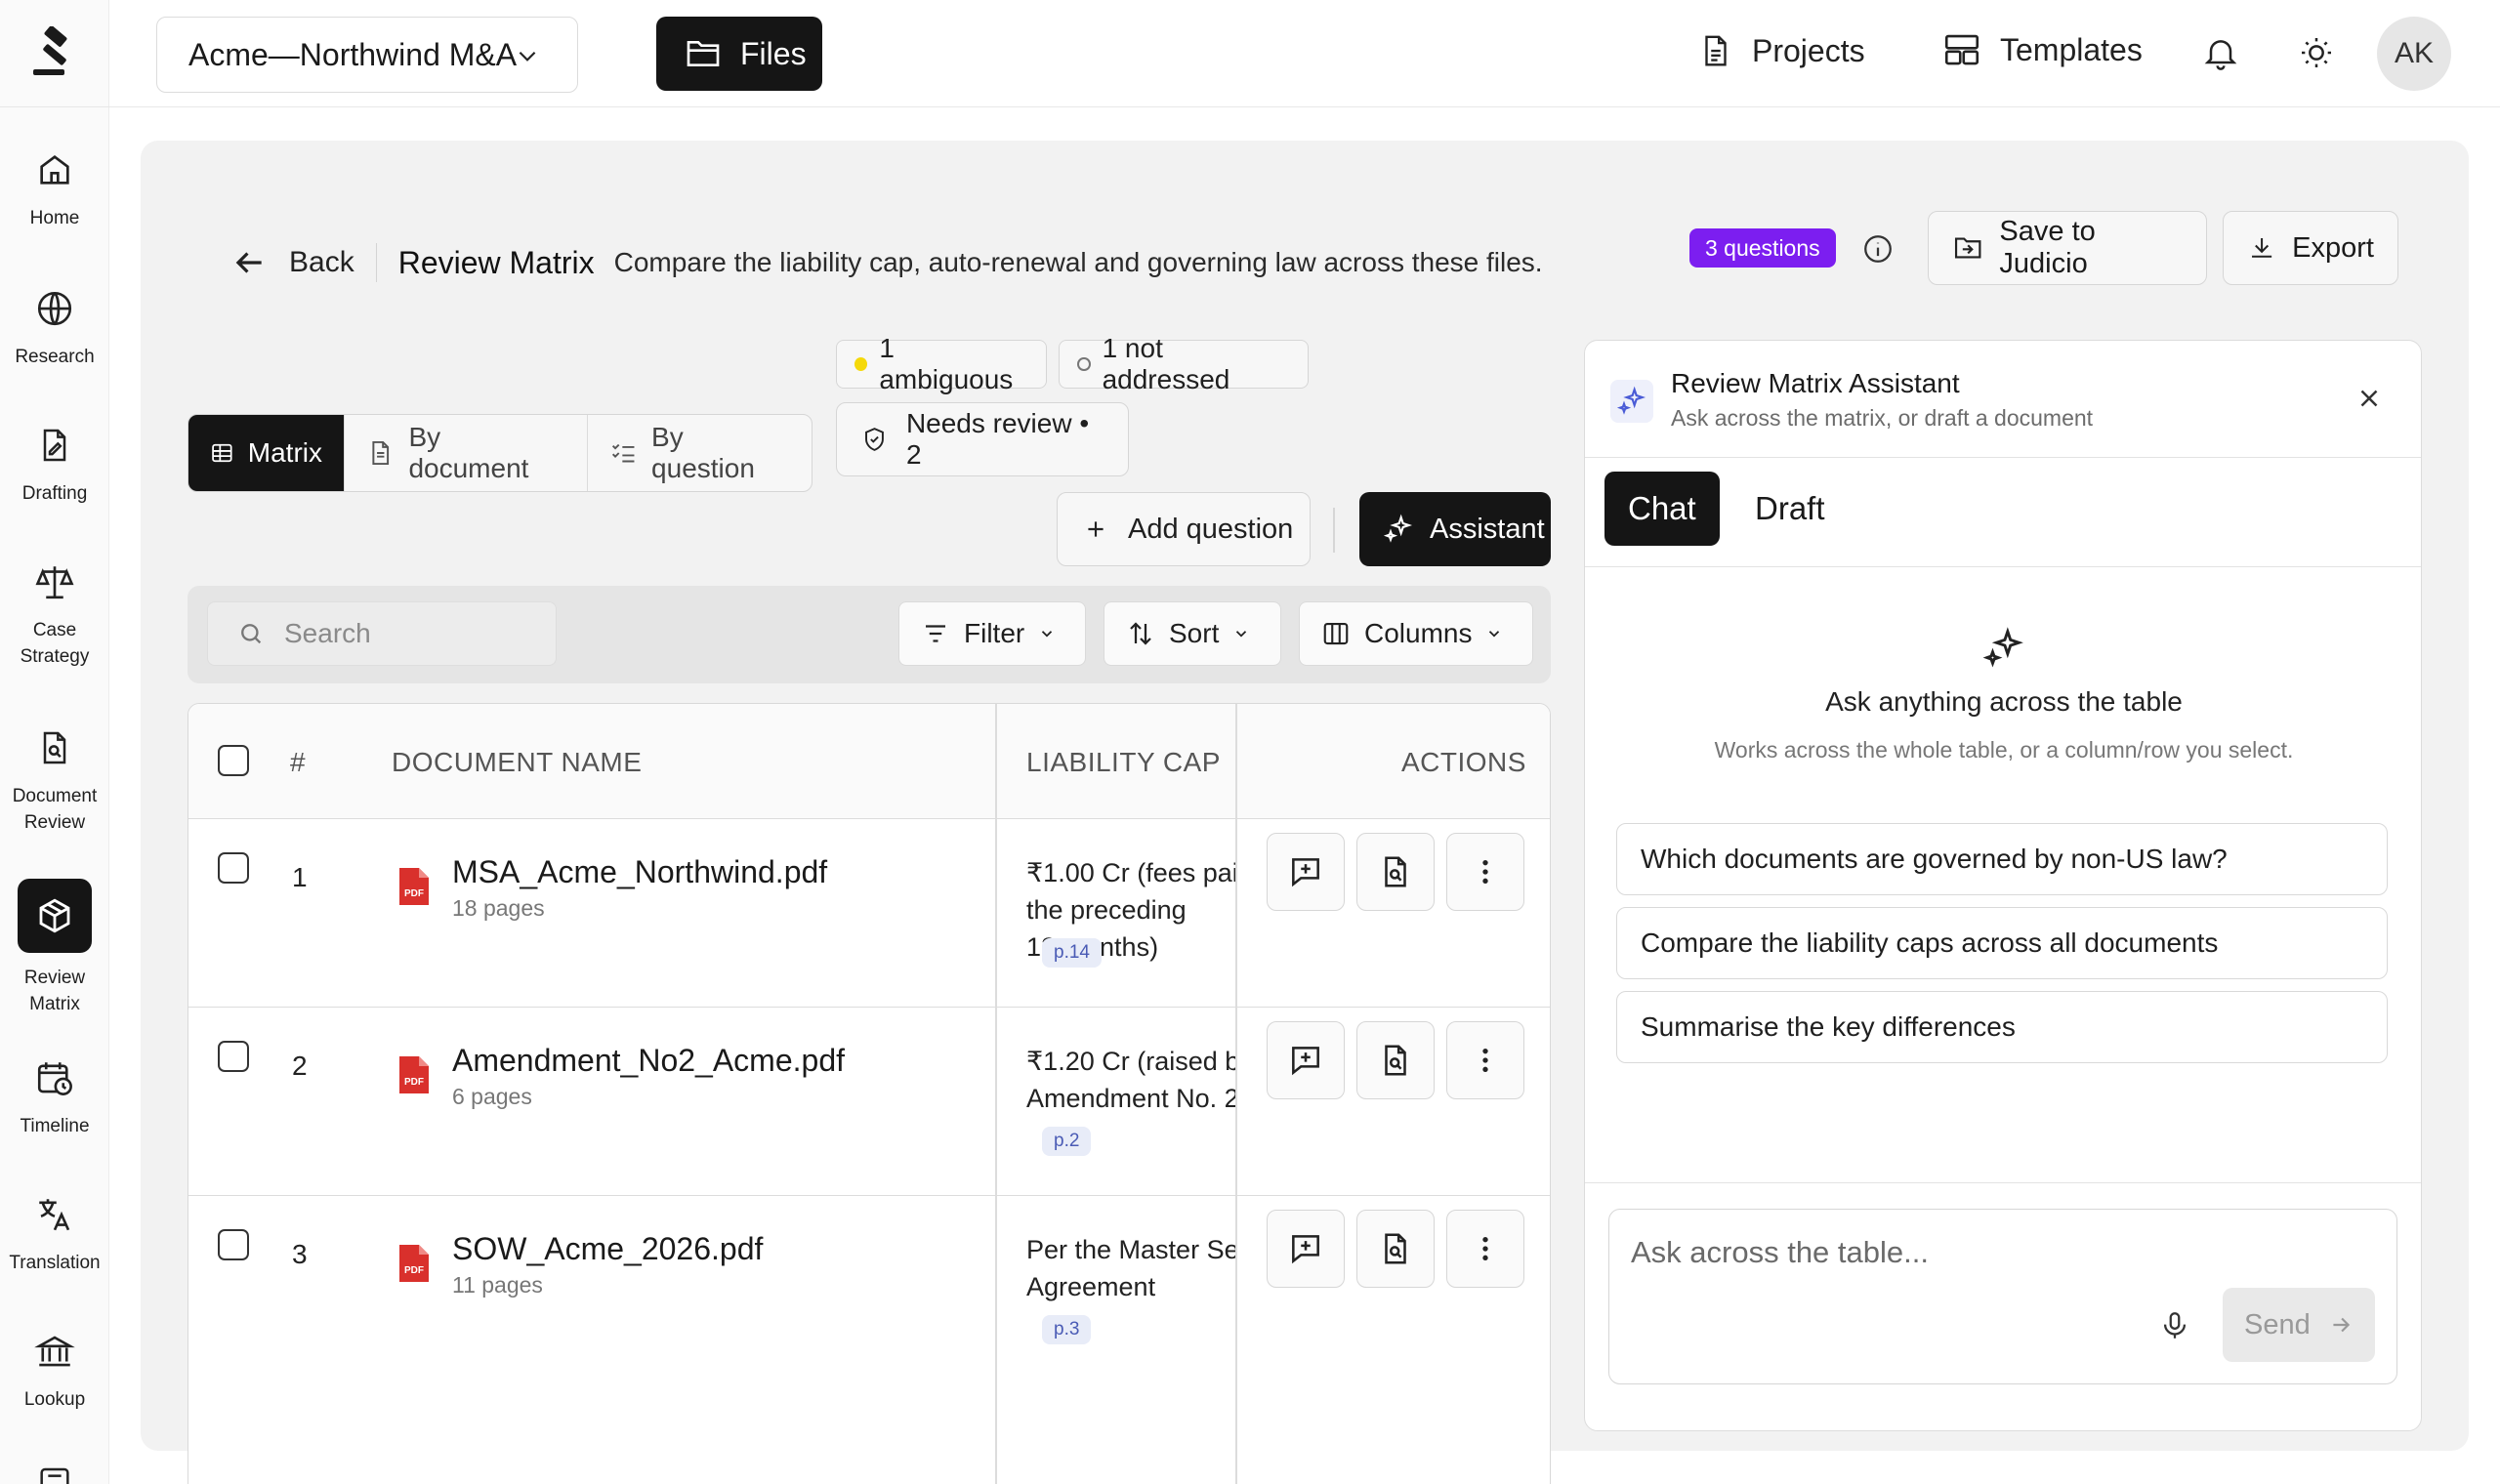  I want to click on sidebar-item-label: Case Strategy, so click(55, 644).